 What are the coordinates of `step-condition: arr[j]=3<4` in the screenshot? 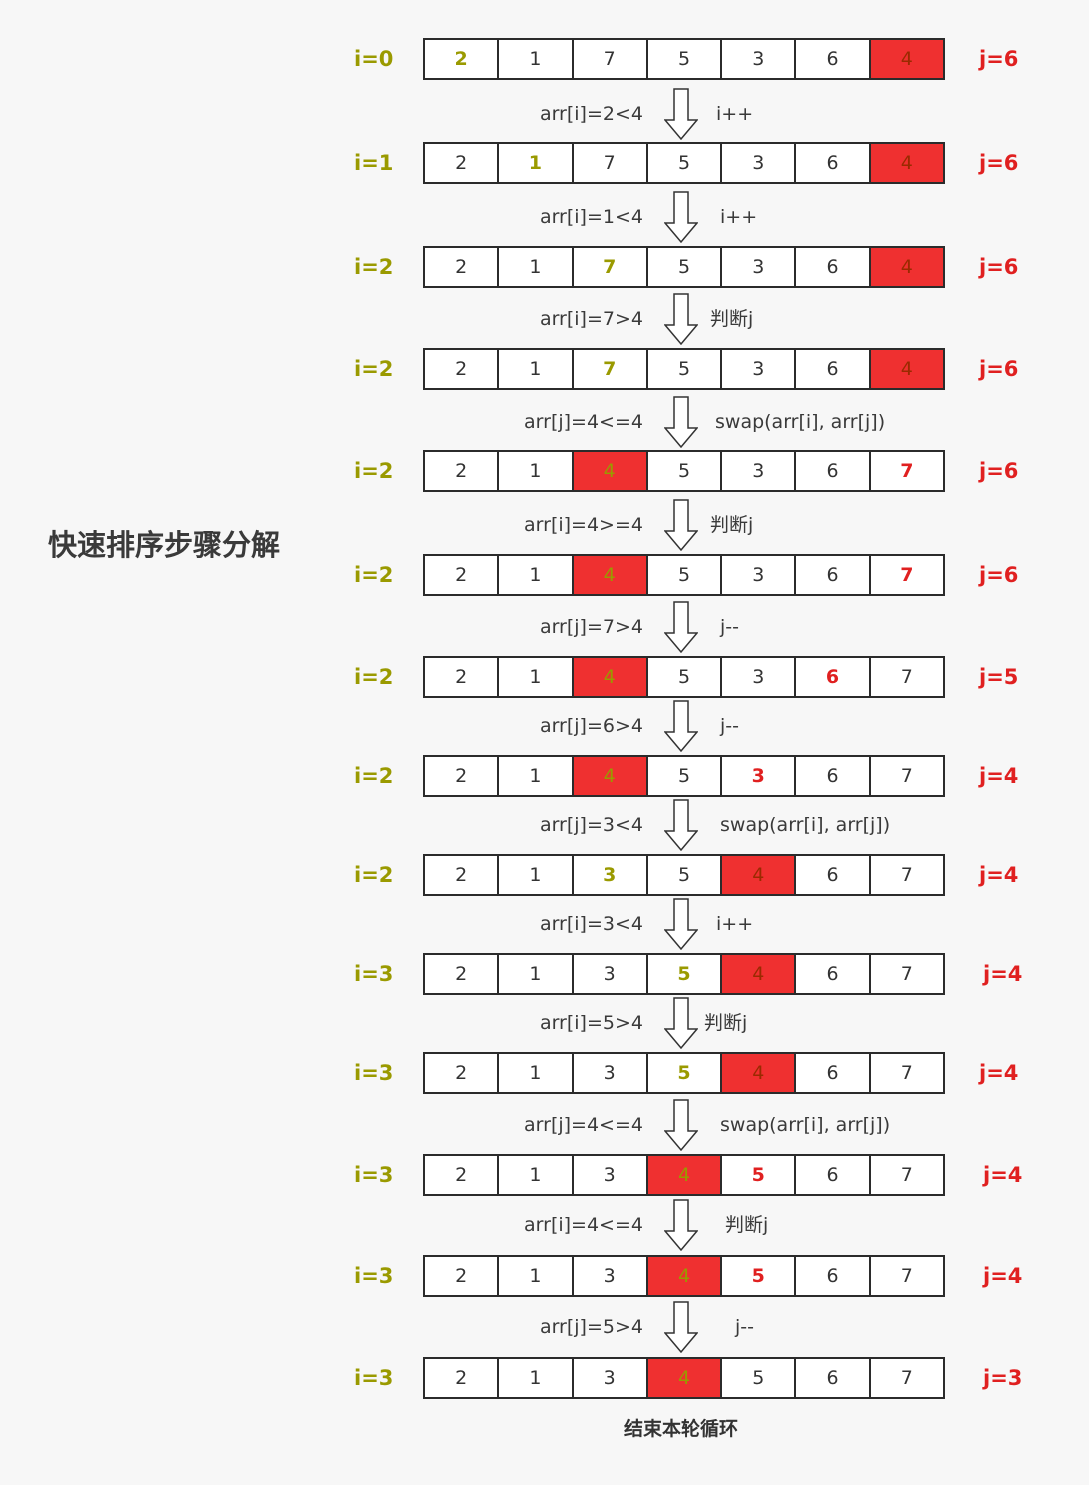 It's located at (591, 825).